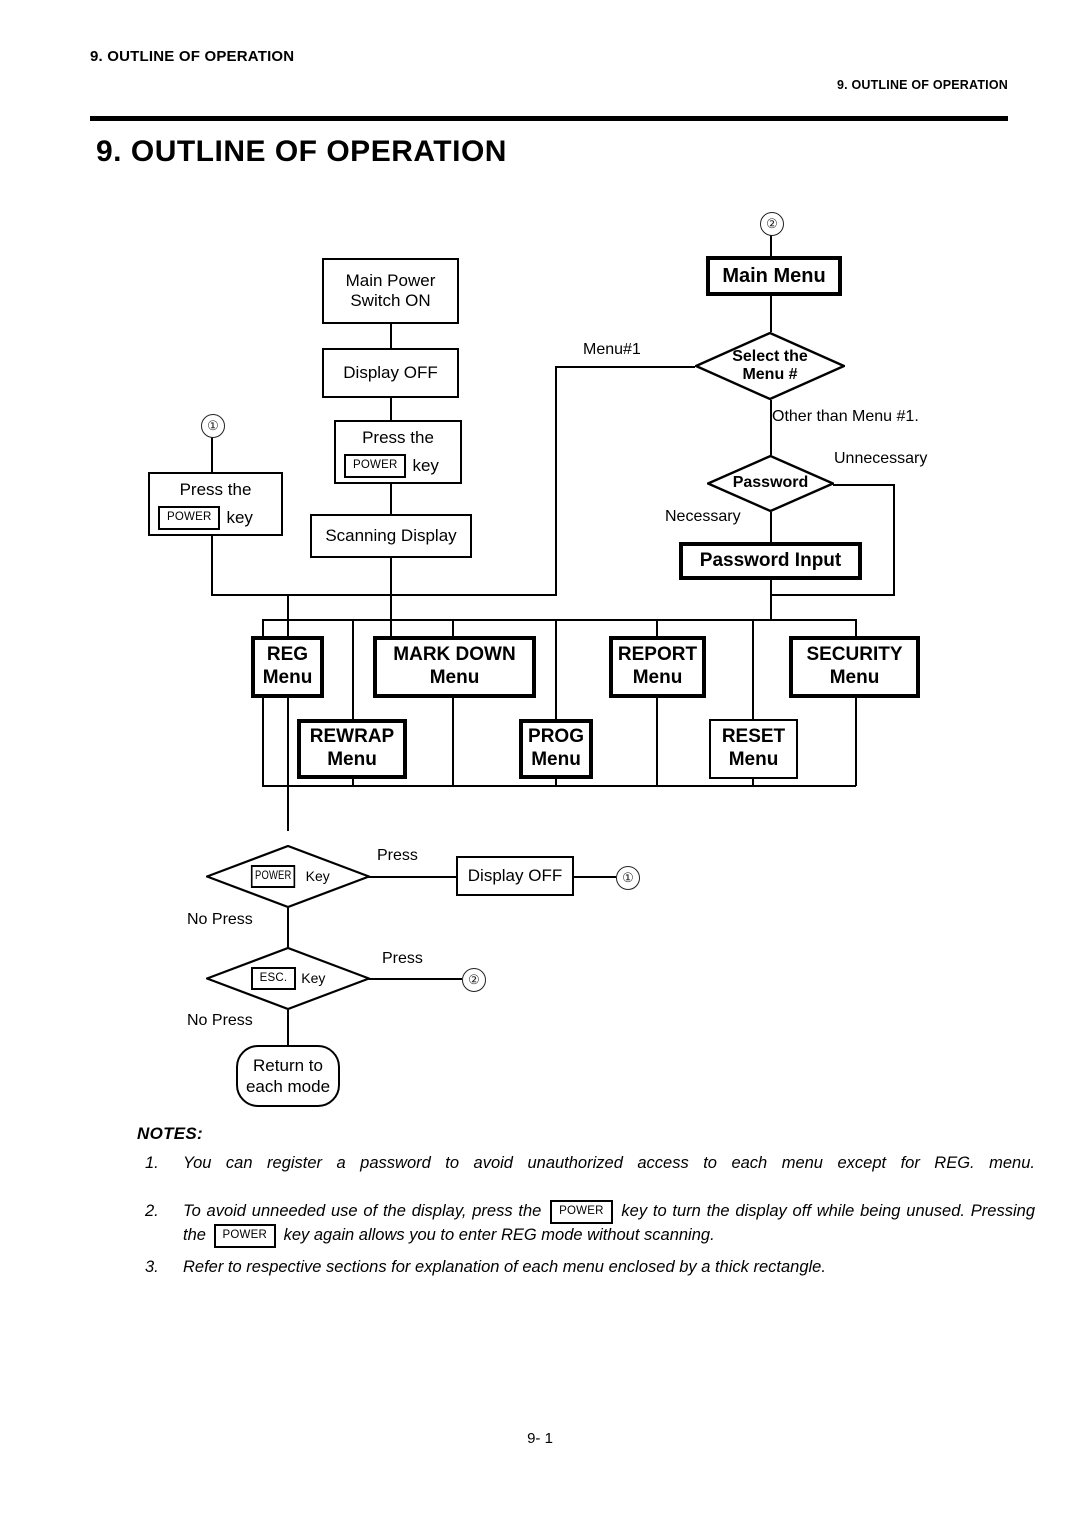 This screenshot has height=1528, width=1080. I want to click on menu-sub-prog: Menu, so click(556, 759).